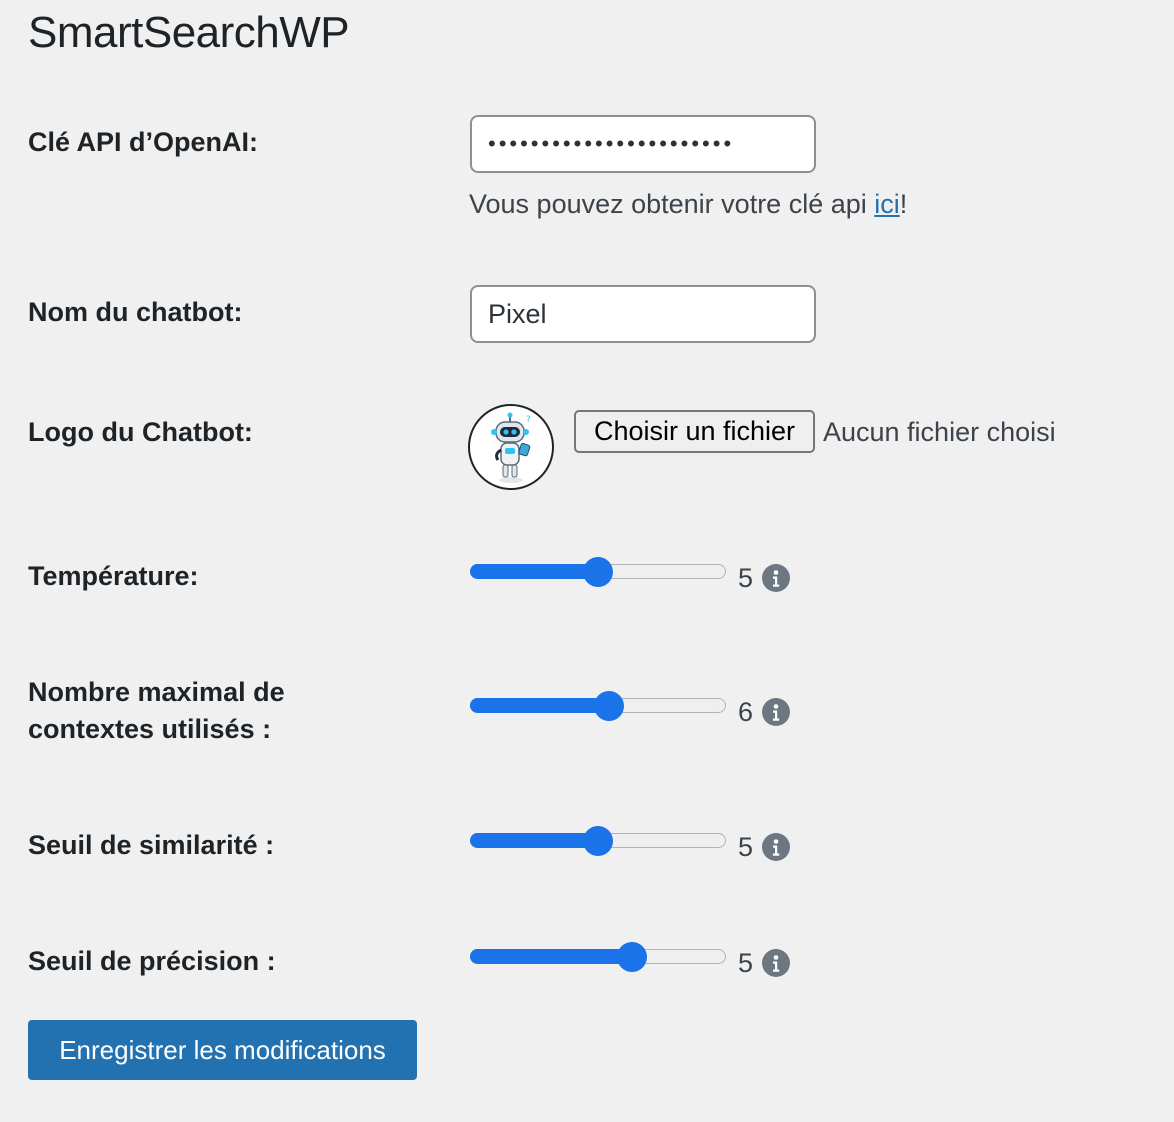  I want to click on api-key-help-suffix: !, so click(903, 204).